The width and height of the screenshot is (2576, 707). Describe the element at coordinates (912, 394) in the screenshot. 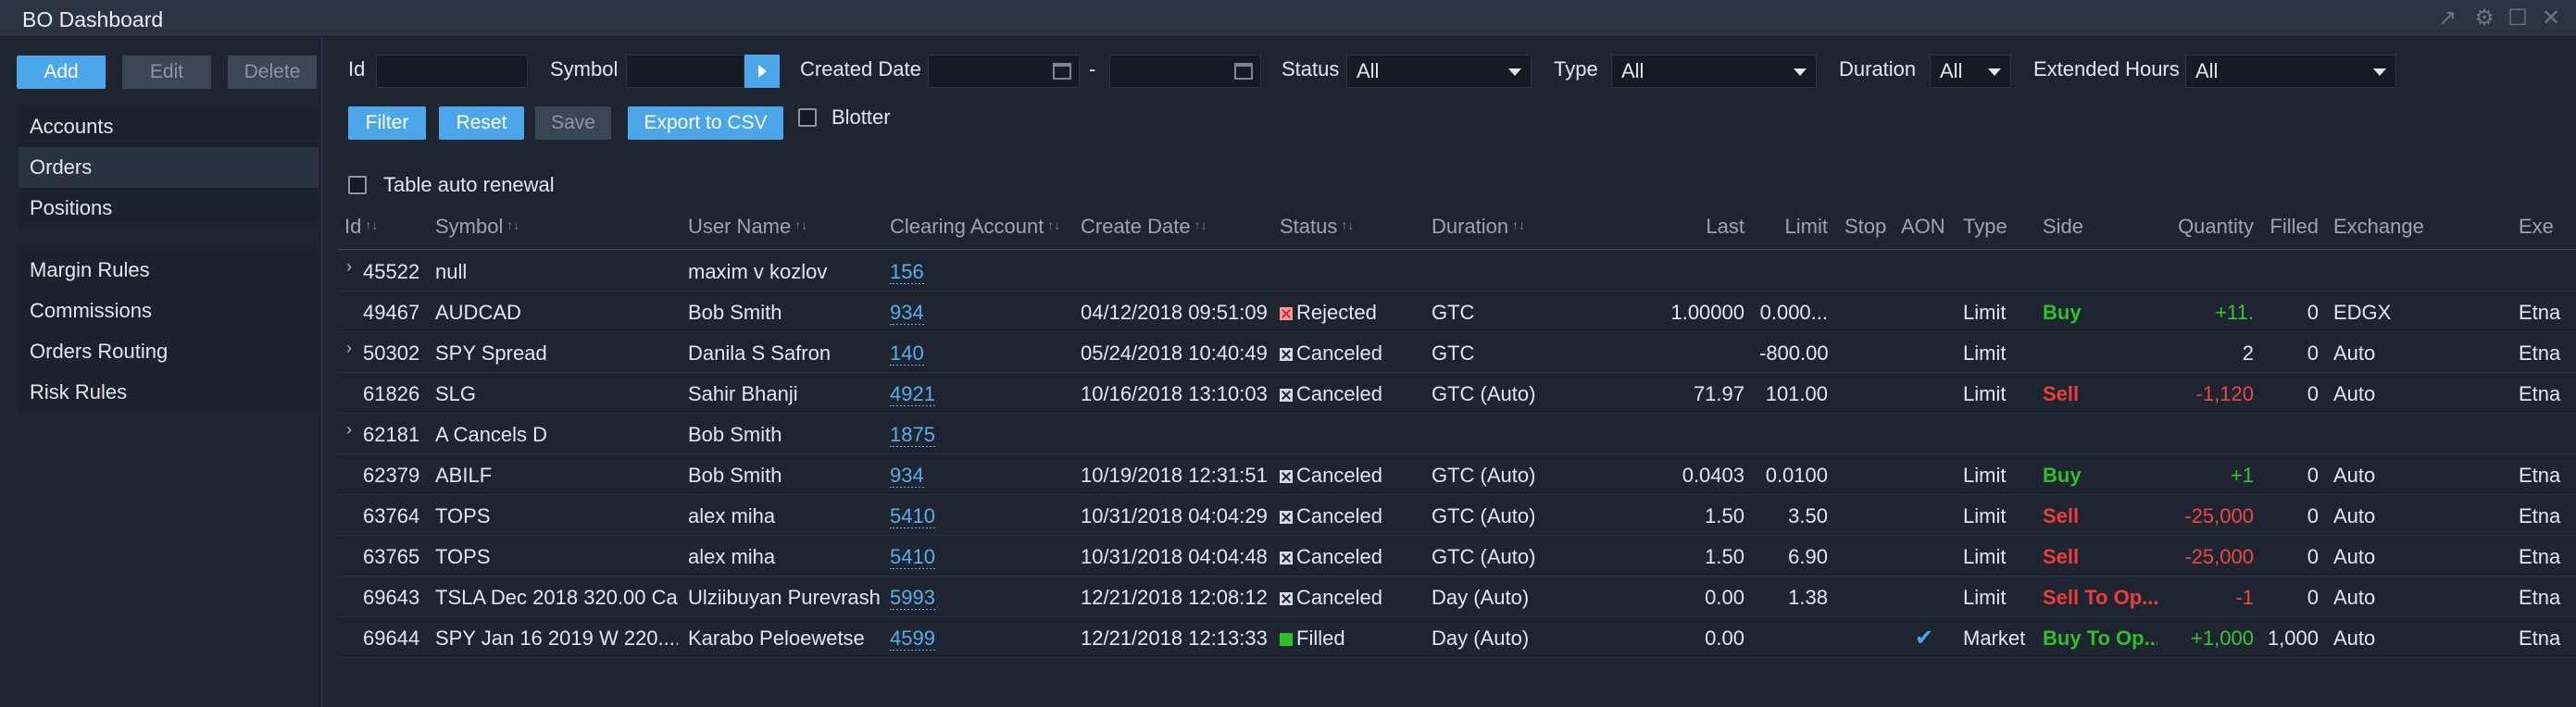

I see `cell-clearing-text: 4921` at that location.